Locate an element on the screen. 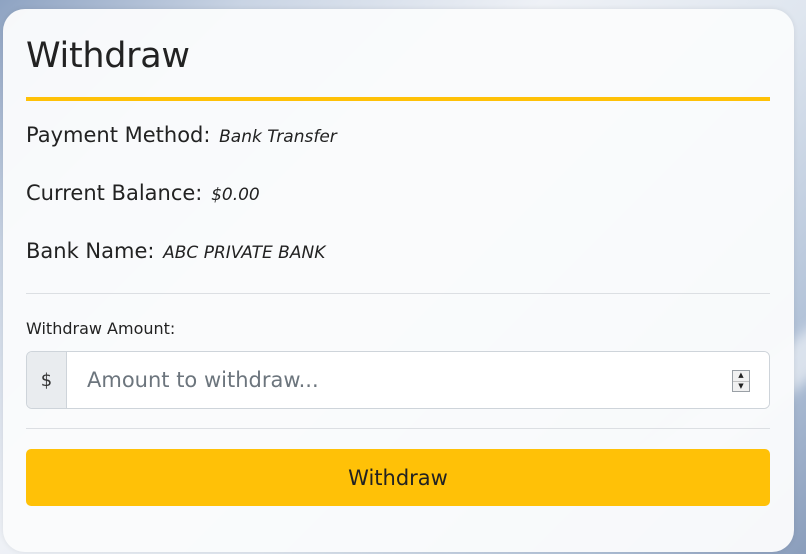 This screenshot has height=554, width=806. current-balance-label: Current Balance: is located at coordinates (114, 193).